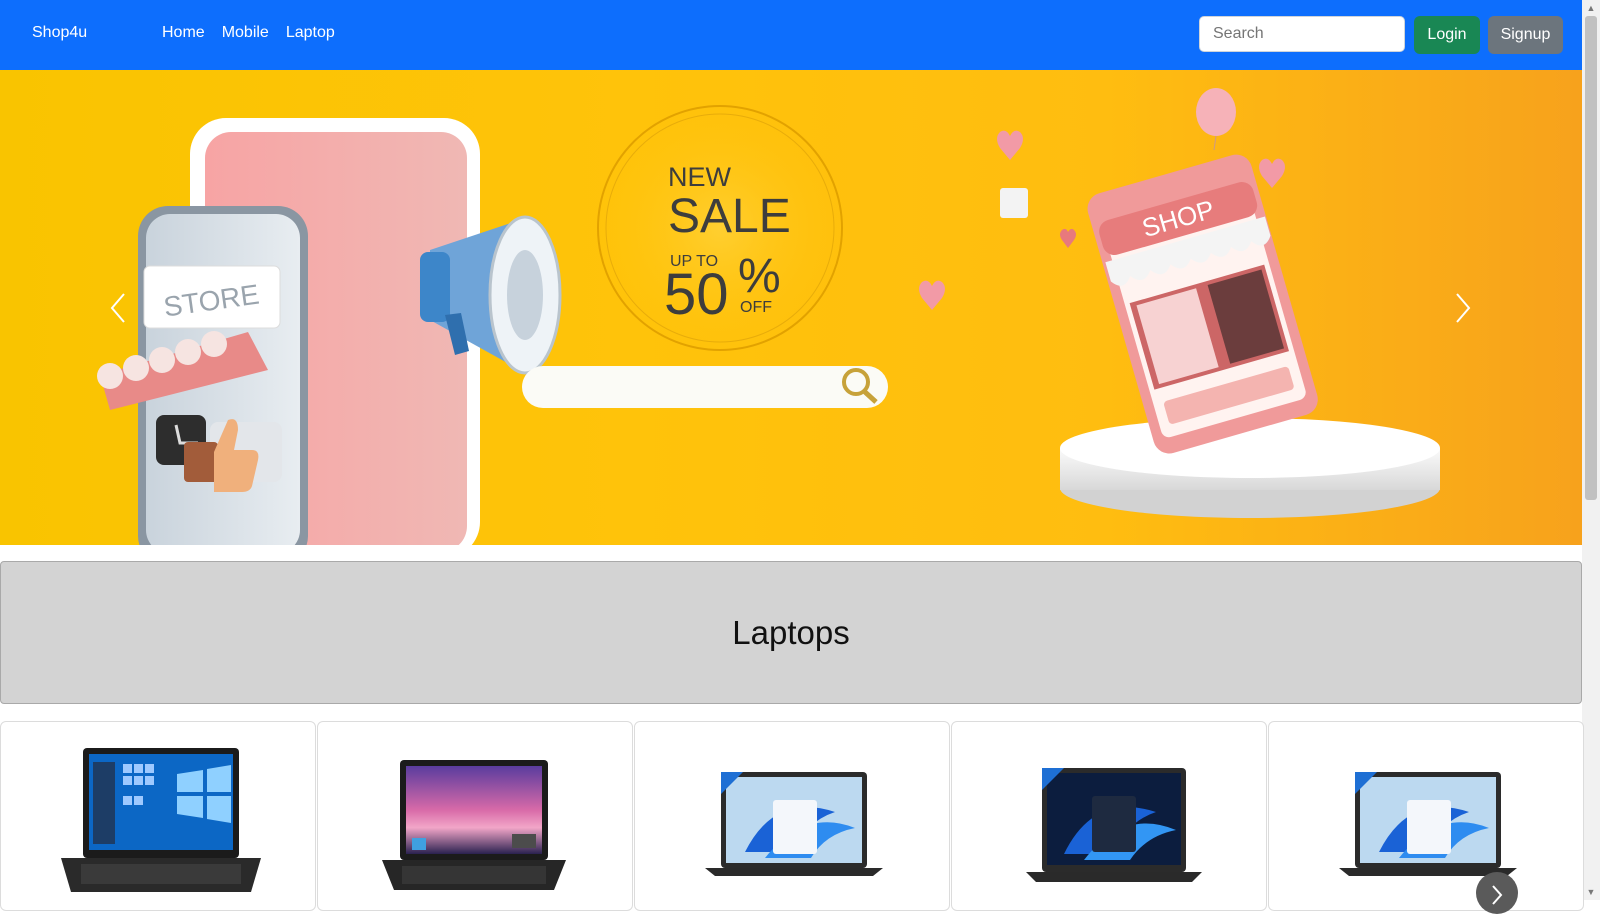 The image size is (1600, 914). Describe the element at coordinates (183, 33) in the screenshot. I see `nav-link-home: Home` at that location.